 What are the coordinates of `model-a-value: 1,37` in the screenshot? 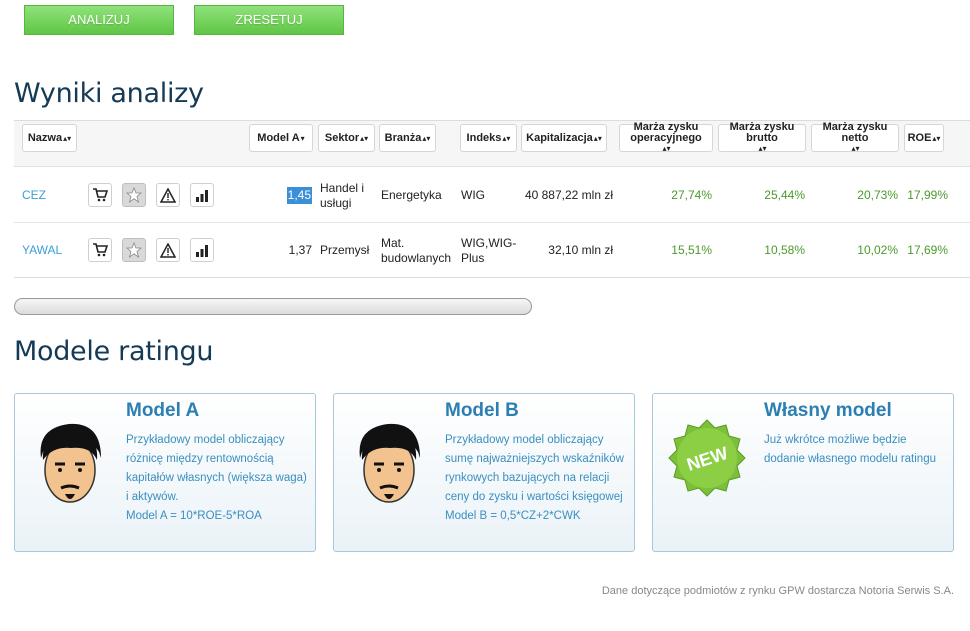 It's located at (300, 250).